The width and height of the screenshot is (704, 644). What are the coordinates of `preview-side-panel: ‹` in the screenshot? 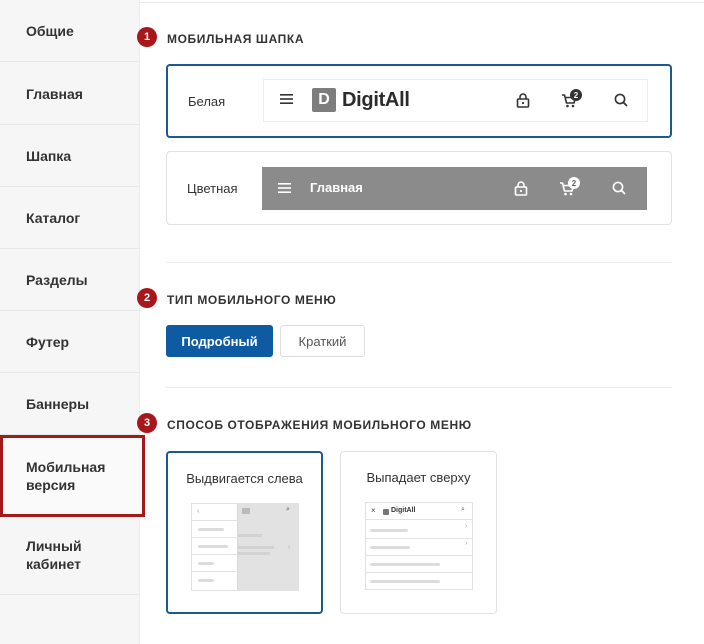 It's located at (215, 547).